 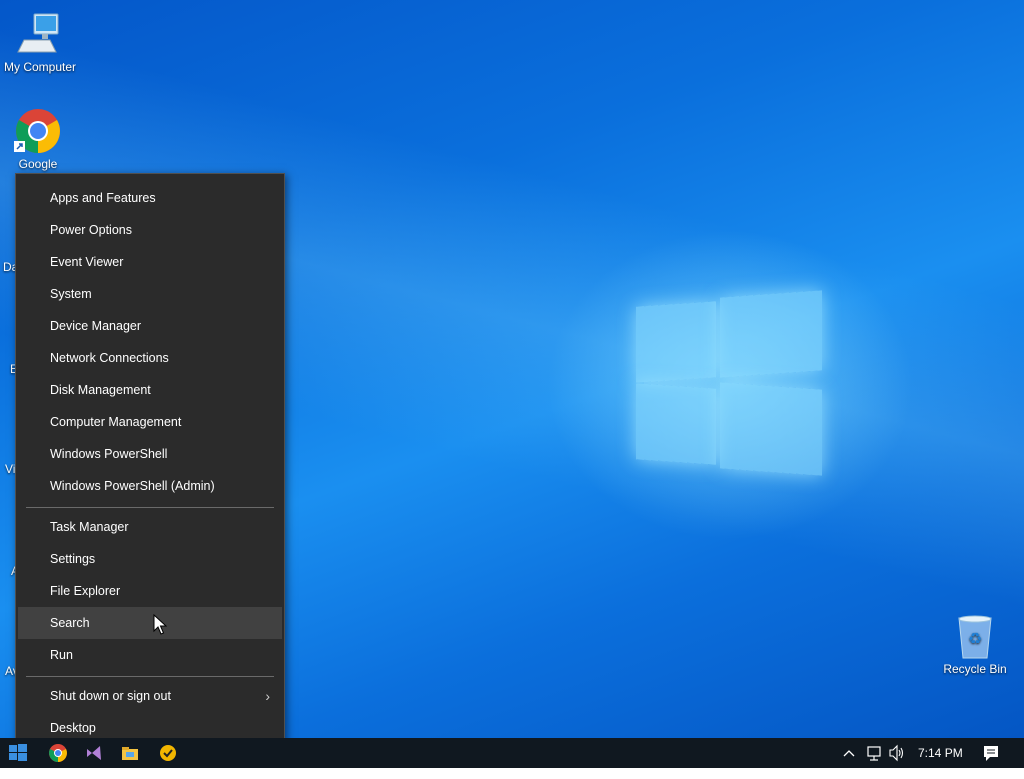 What do you see at coordinates (110, 696) in the screenshot?
I see `menu-item-label: Shut down or sign out` at bounding box center [110, 696].